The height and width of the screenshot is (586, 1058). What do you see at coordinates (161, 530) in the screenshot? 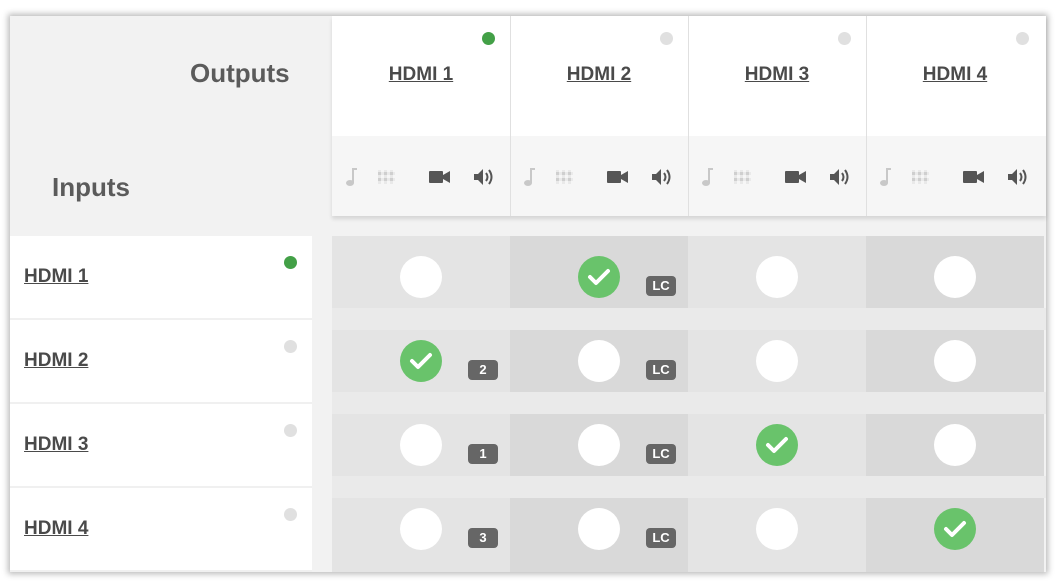
I see `input-row-4: HDMI 4` at bounding box center [161, 530].